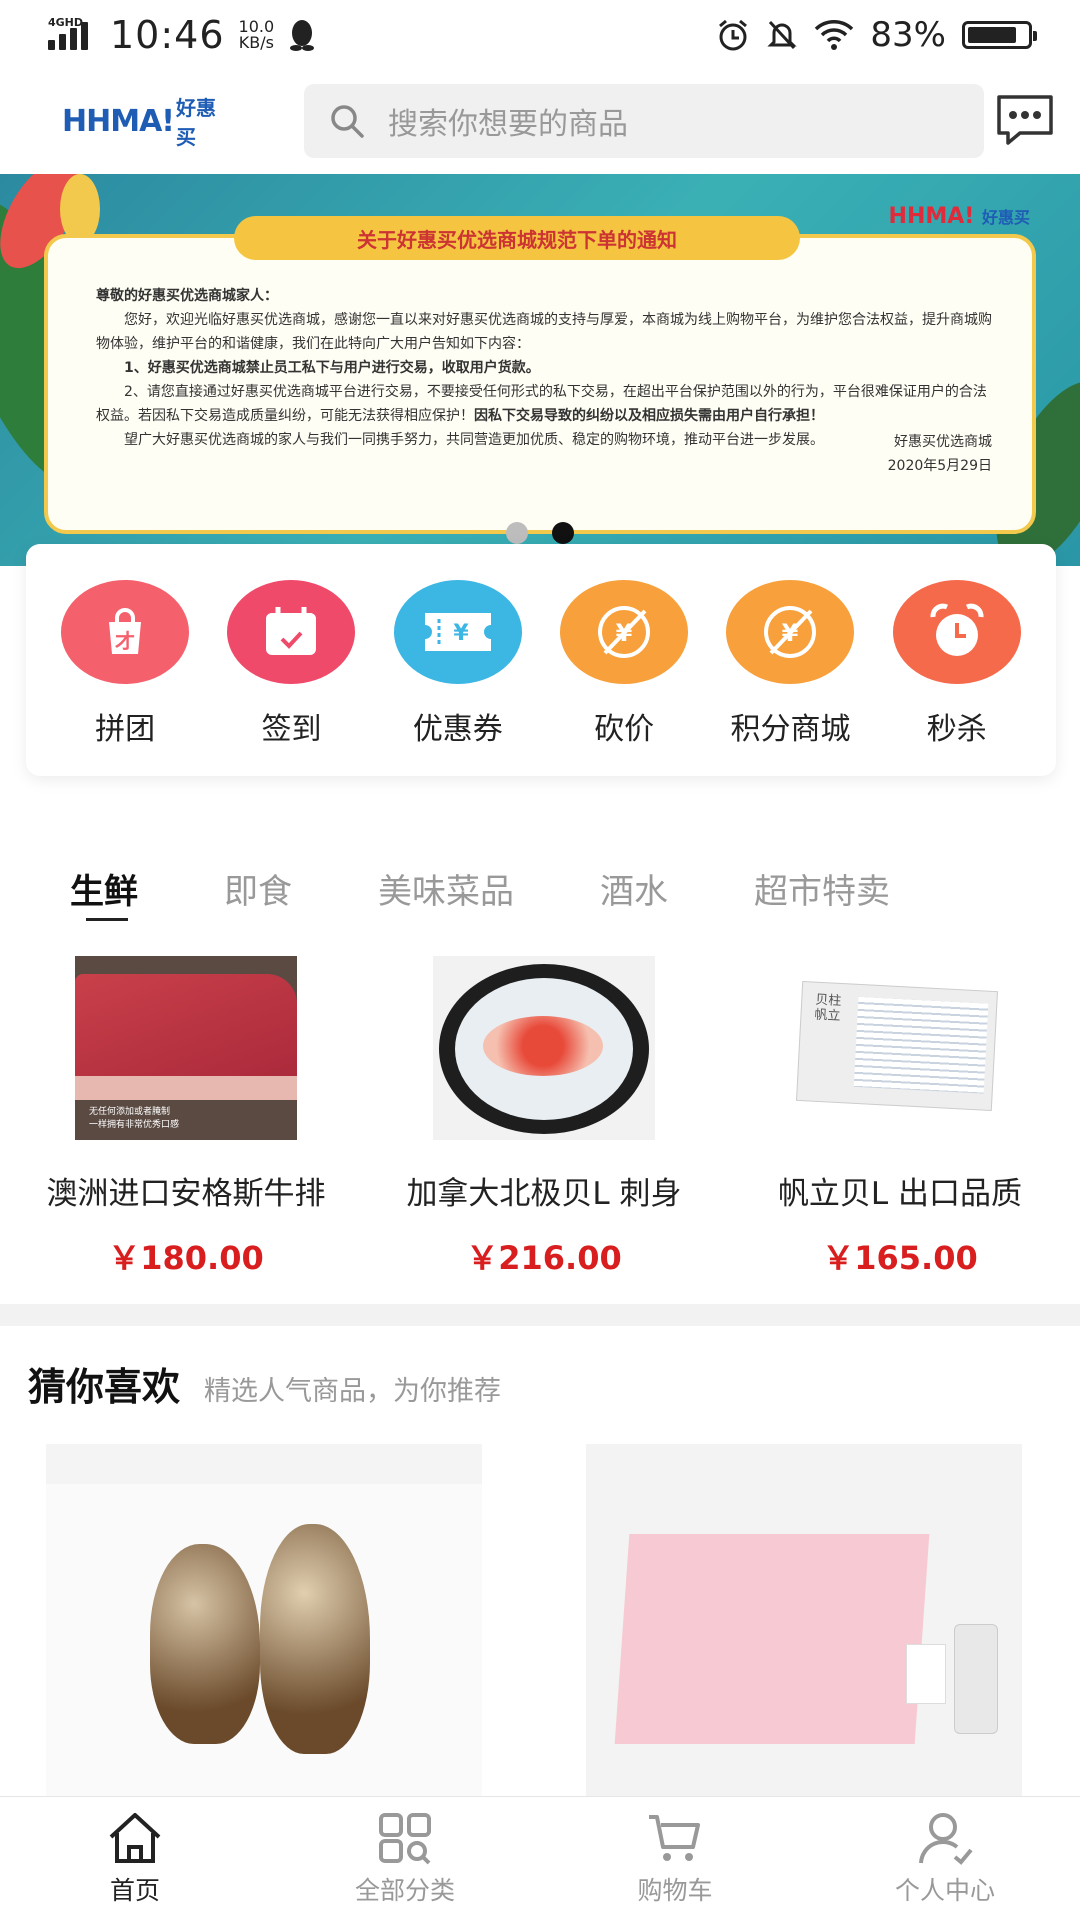  What do you see at coordinates (946, 1839) in the screenshot?
I see `user-icon` at bounding box center [946, 1839].